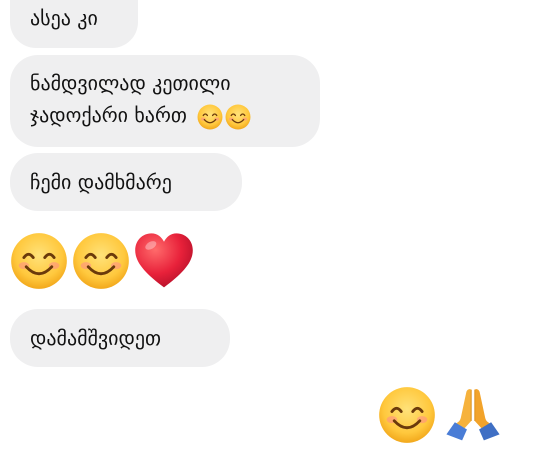 The height and width of the screenshot is (450, 540). I want to click on red-heart-icon, so click(164, 260).